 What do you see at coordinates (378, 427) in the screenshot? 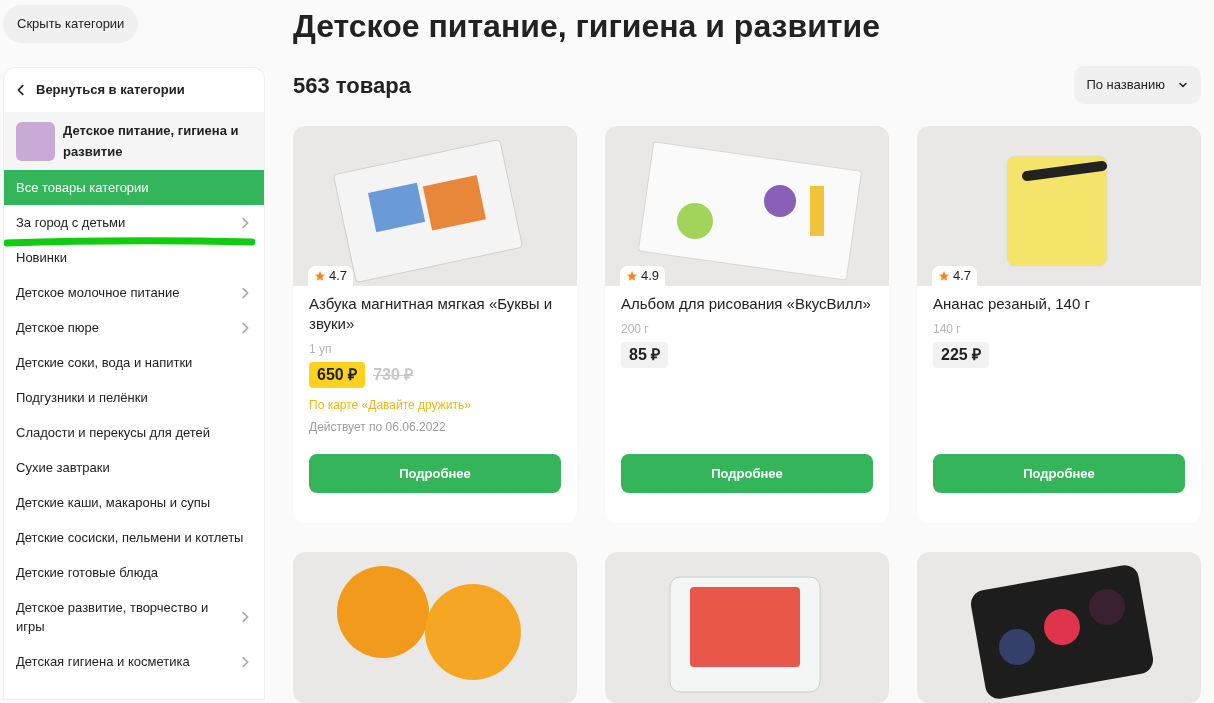
I see `validity-text: Действует по 06.06.2022` at bounding box center [378, 427].